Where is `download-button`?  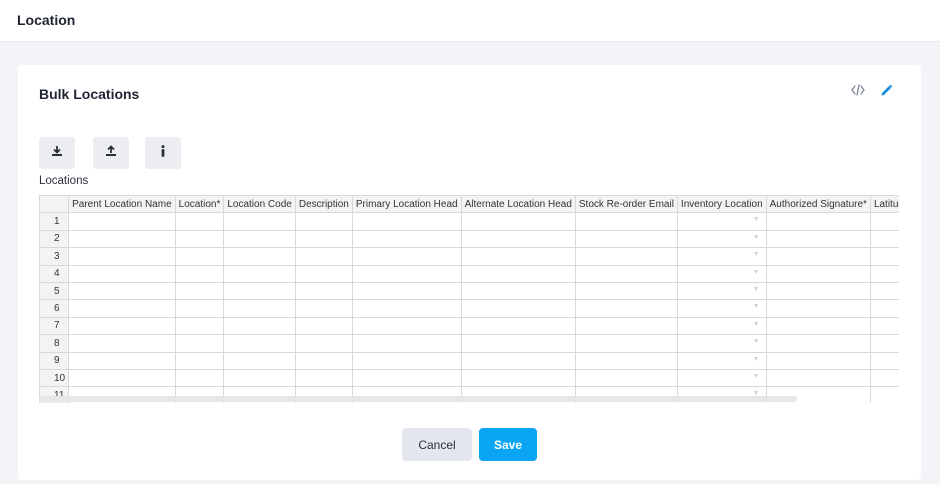
download-button is located at coordinates (57, 153).